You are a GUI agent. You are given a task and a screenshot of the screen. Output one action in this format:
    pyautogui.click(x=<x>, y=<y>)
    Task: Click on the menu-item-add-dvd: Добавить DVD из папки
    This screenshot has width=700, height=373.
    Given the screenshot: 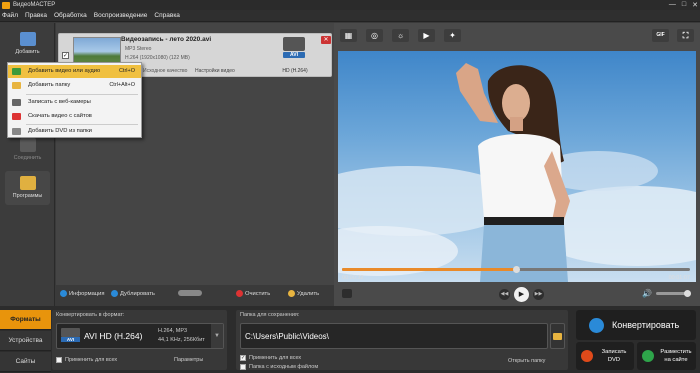 What is the action you would take?
    pyautogui.click(x=74, y=131)
    